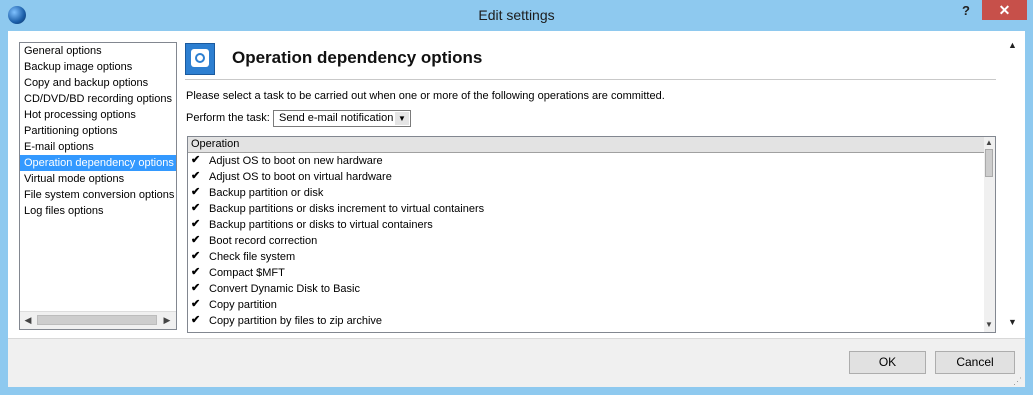  I want to click on scroll-left-icon: ◀, so click(28, 320).